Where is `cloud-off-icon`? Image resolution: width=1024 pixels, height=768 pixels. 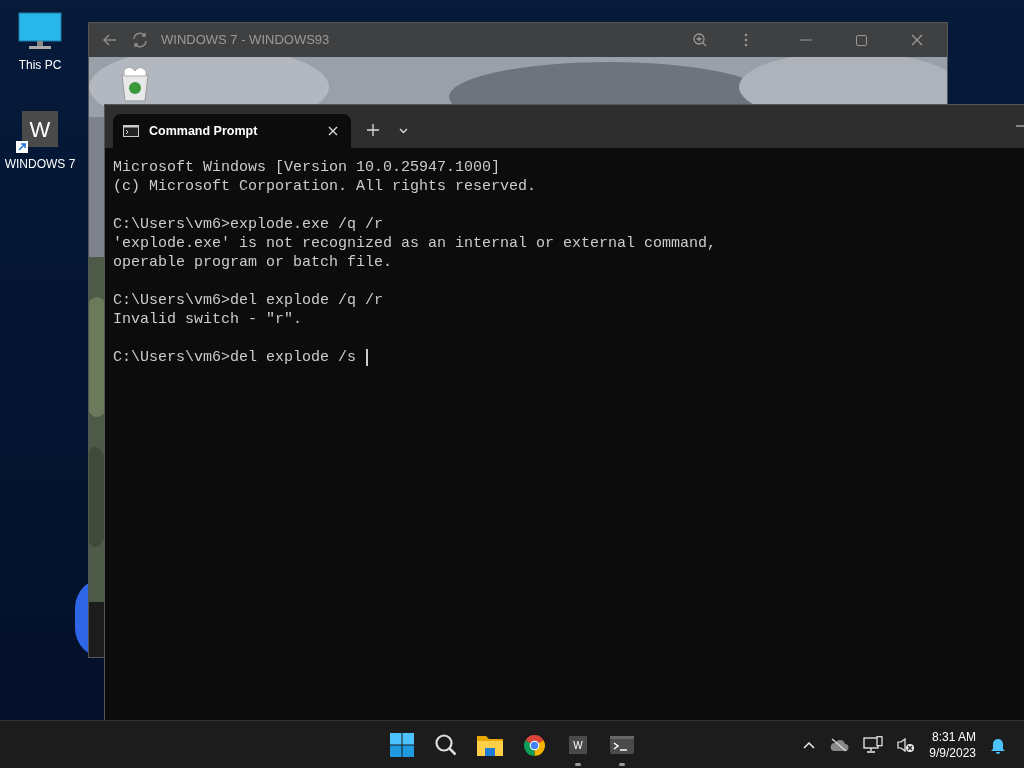
cloud-off-icon is located at coordinates (839, 745).